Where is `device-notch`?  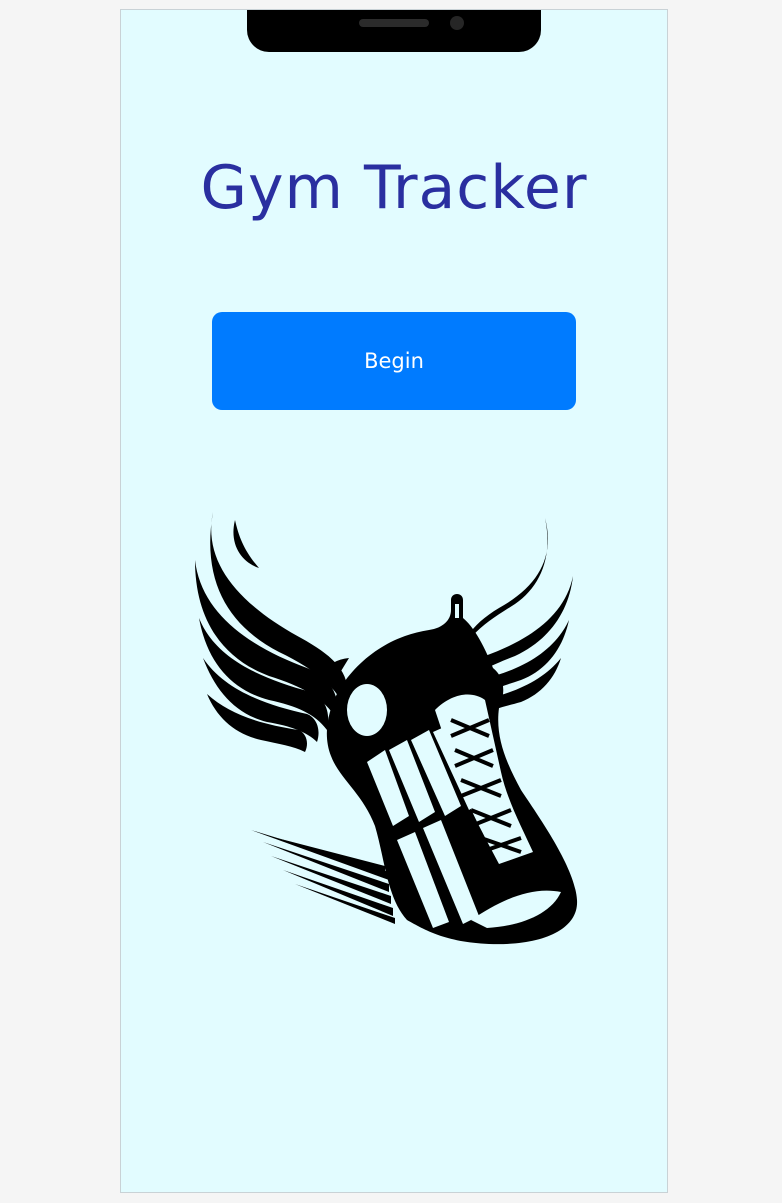
device-notch is located at coordinates (394, 31).